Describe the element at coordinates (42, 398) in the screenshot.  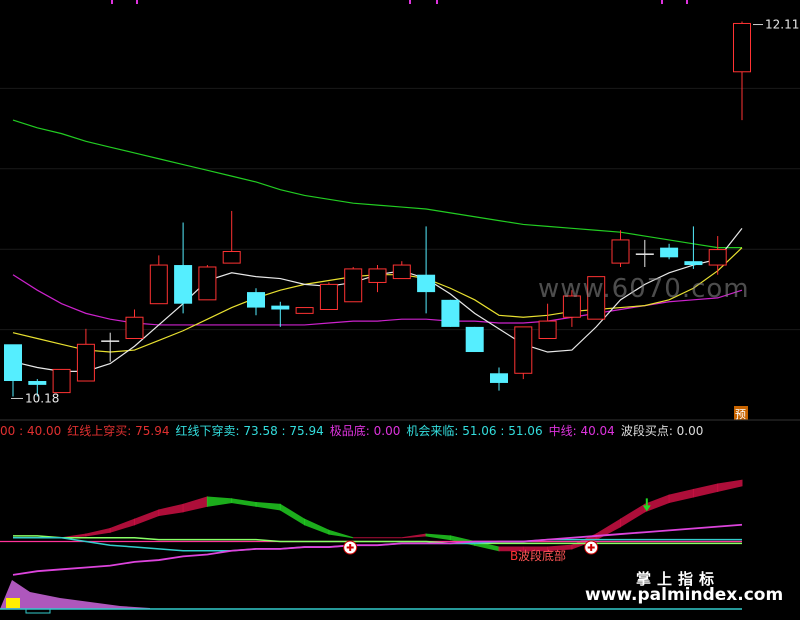
I see `low-price-label: 10.18` at that location.